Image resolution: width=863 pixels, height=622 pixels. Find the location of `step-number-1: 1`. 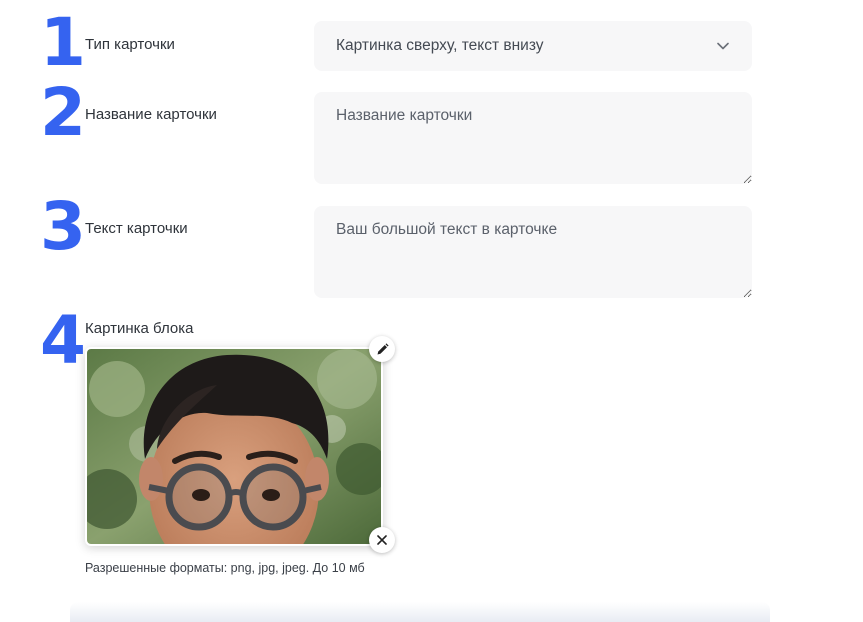

step-number-1: 1 is located at coordinates (63, 42).